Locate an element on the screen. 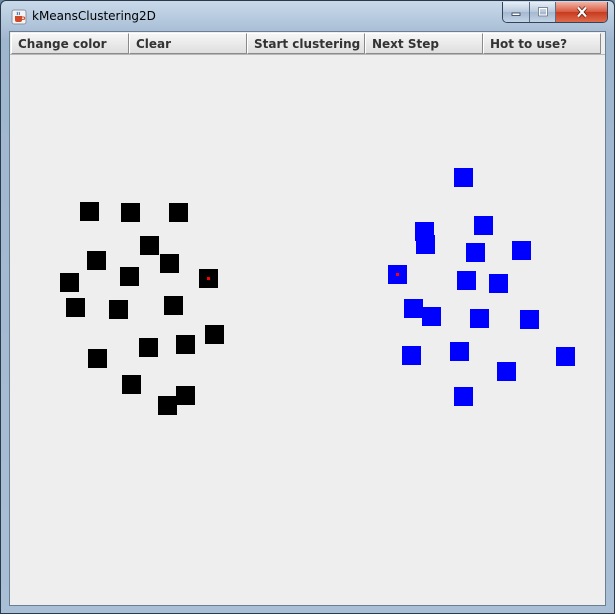  title-bar: kMeansClustering2D is located at coordinates (307, 16).